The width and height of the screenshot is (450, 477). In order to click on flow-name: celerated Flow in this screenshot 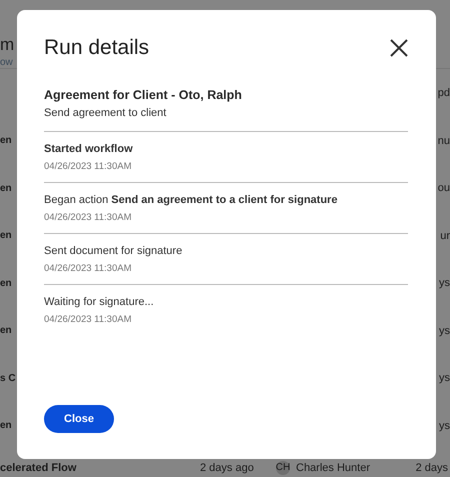, I will do `click(100, 468)`.